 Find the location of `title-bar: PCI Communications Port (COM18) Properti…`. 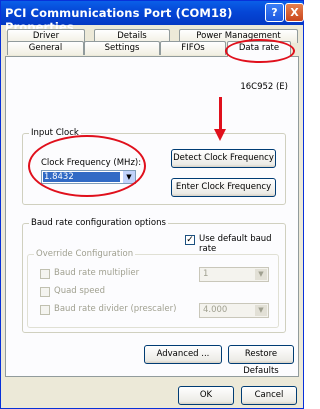

title-bar: PCI Communications Port (COM18) Properti… is located at coordinates (152, 17).